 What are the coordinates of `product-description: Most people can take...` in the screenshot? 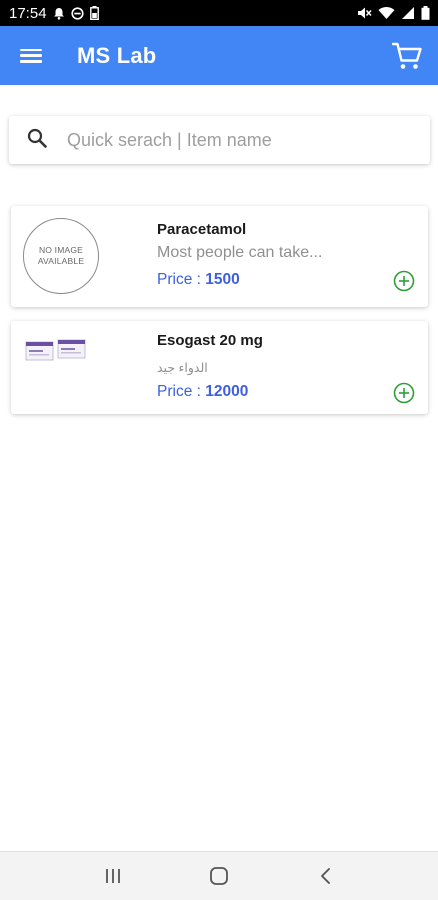 It's located at (240, 252).